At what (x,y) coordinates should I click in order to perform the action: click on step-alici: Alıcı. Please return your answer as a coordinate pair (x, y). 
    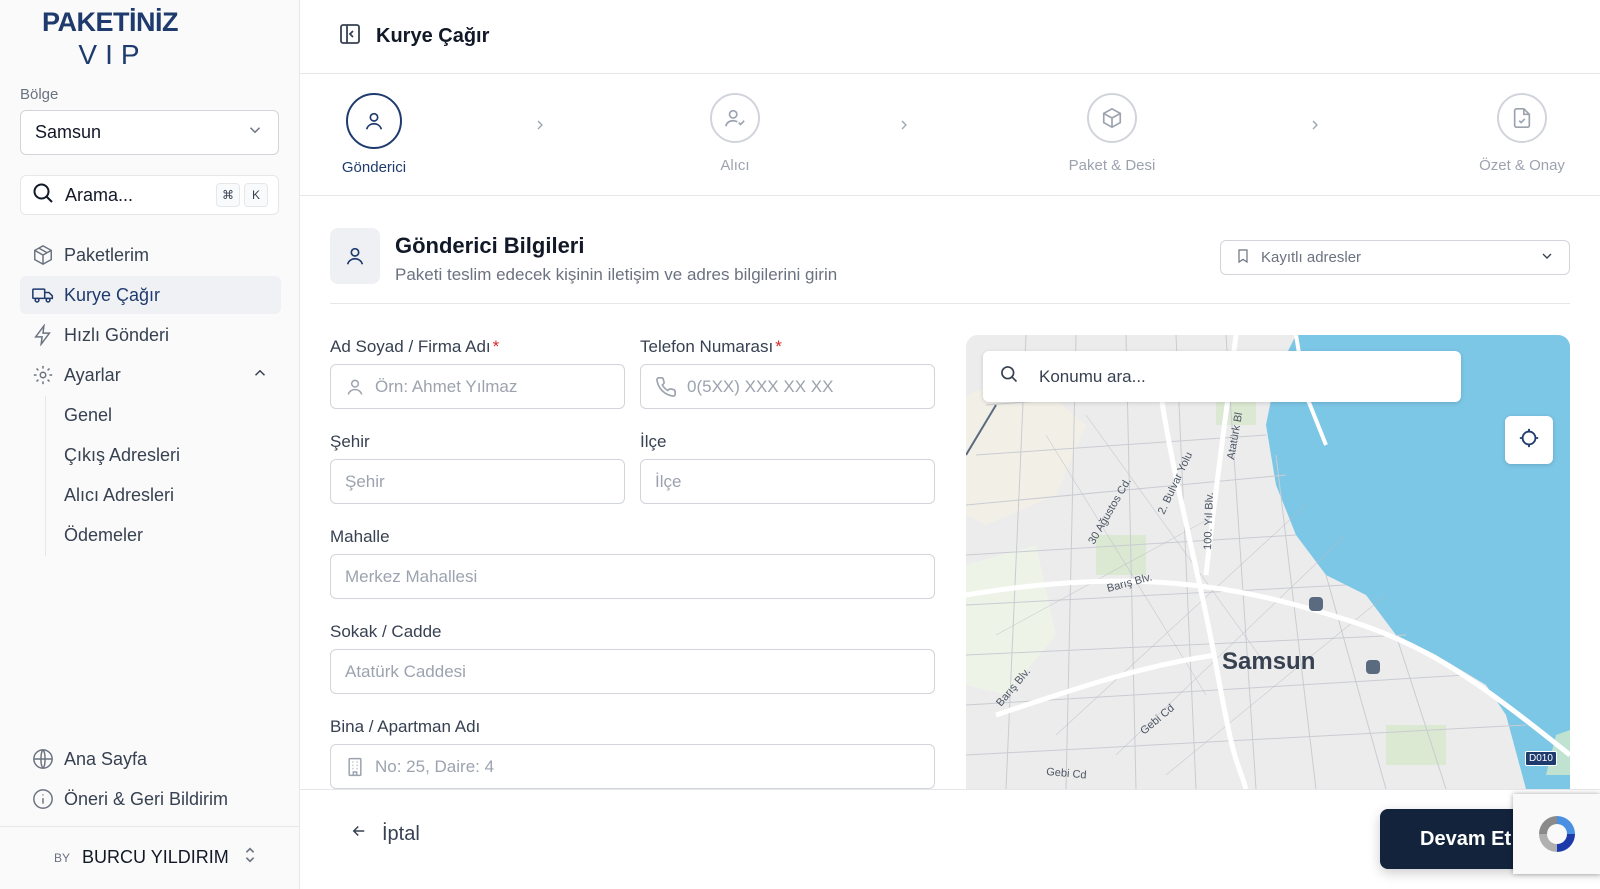
    Looking at the image, I should click on (735, 133).